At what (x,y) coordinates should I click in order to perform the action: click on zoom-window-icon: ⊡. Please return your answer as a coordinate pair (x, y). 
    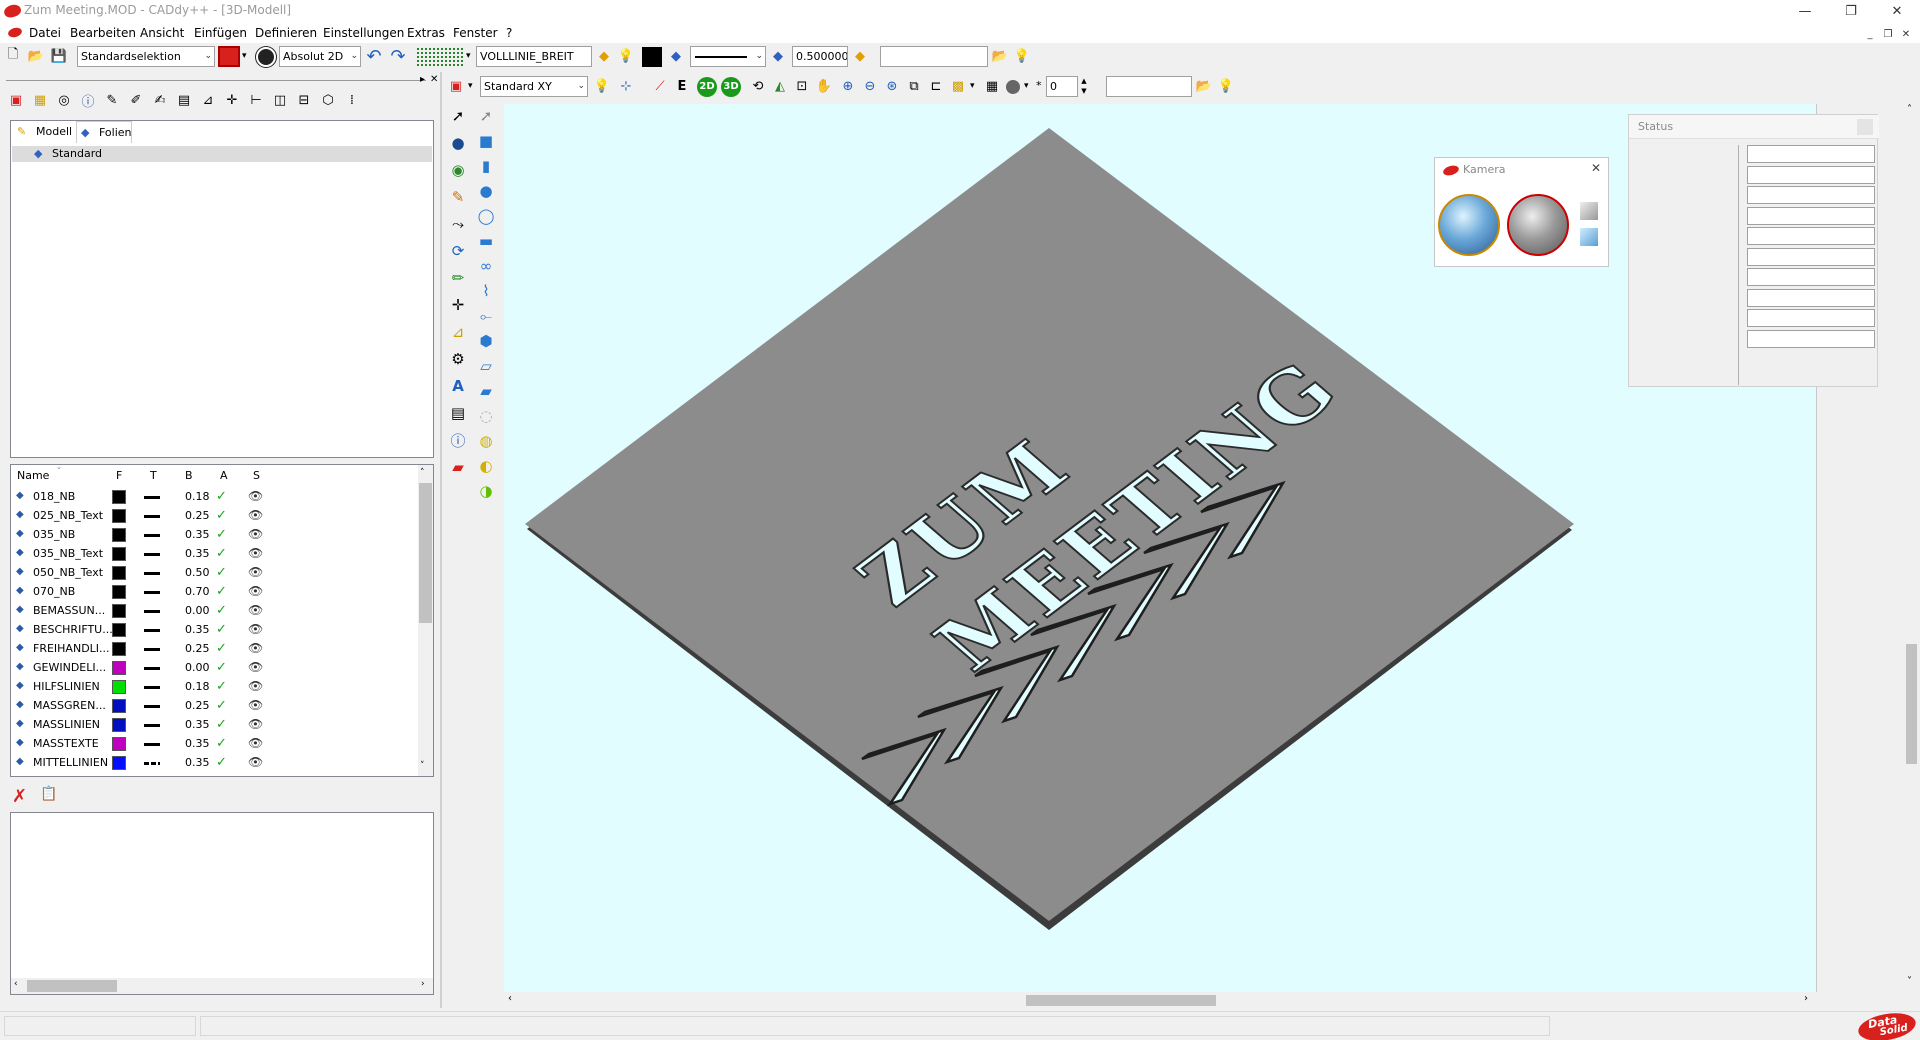
    Looking at the image, I should click on (802, 86).